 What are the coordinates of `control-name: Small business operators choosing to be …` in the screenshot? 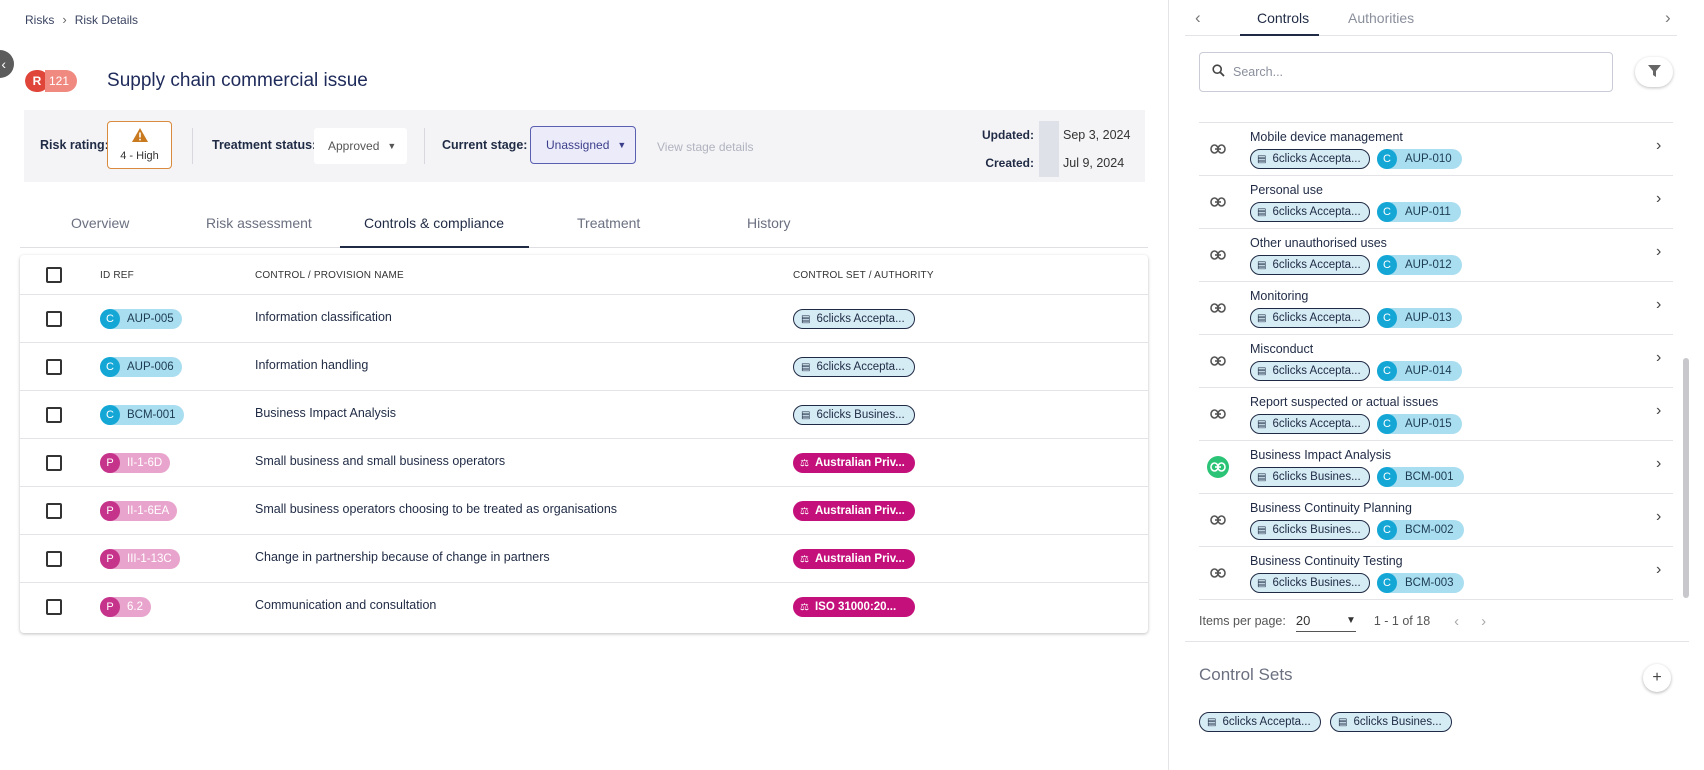 It's located at (436, 509).